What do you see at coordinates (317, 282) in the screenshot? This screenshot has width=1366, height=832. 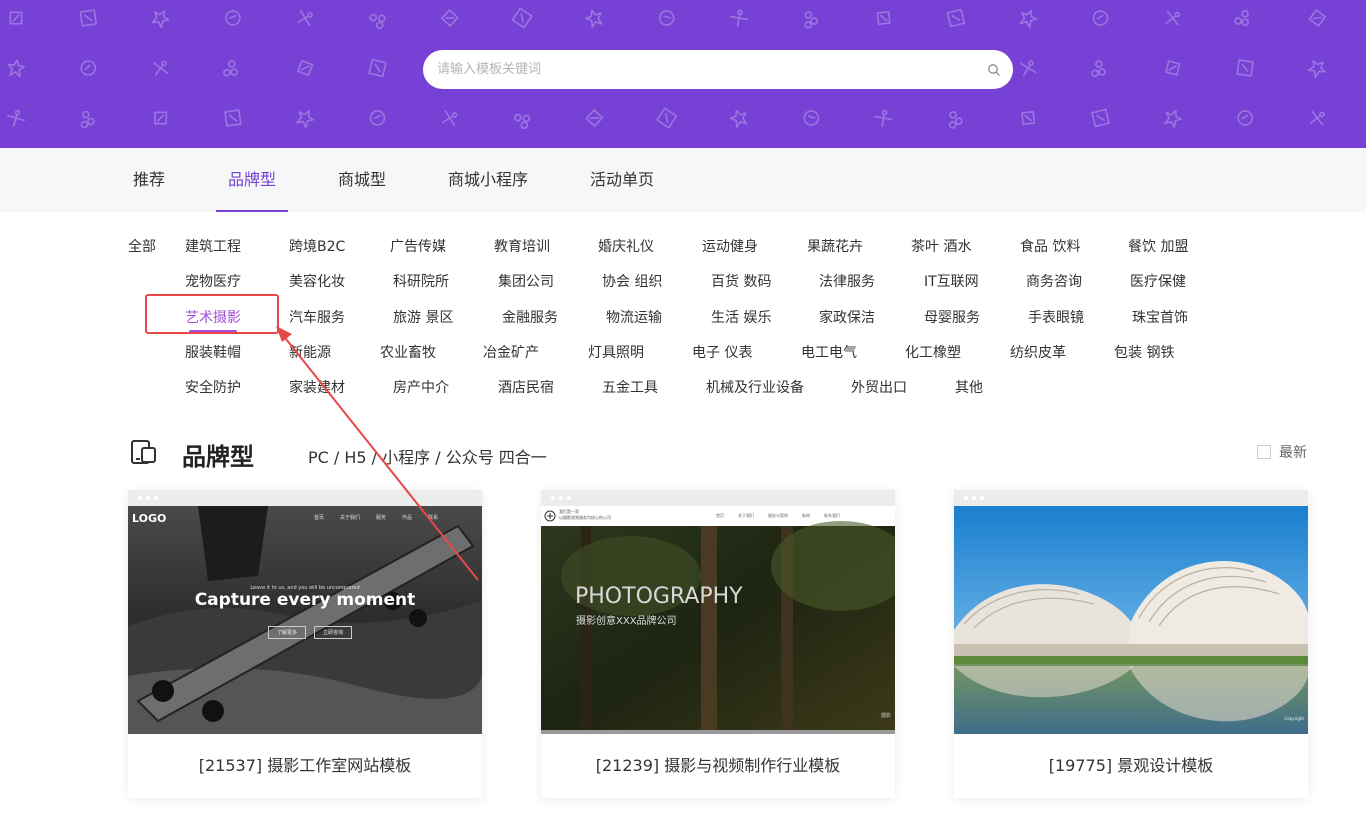 I see `category-item: 美容化妆` at bounding box center [317, 282].